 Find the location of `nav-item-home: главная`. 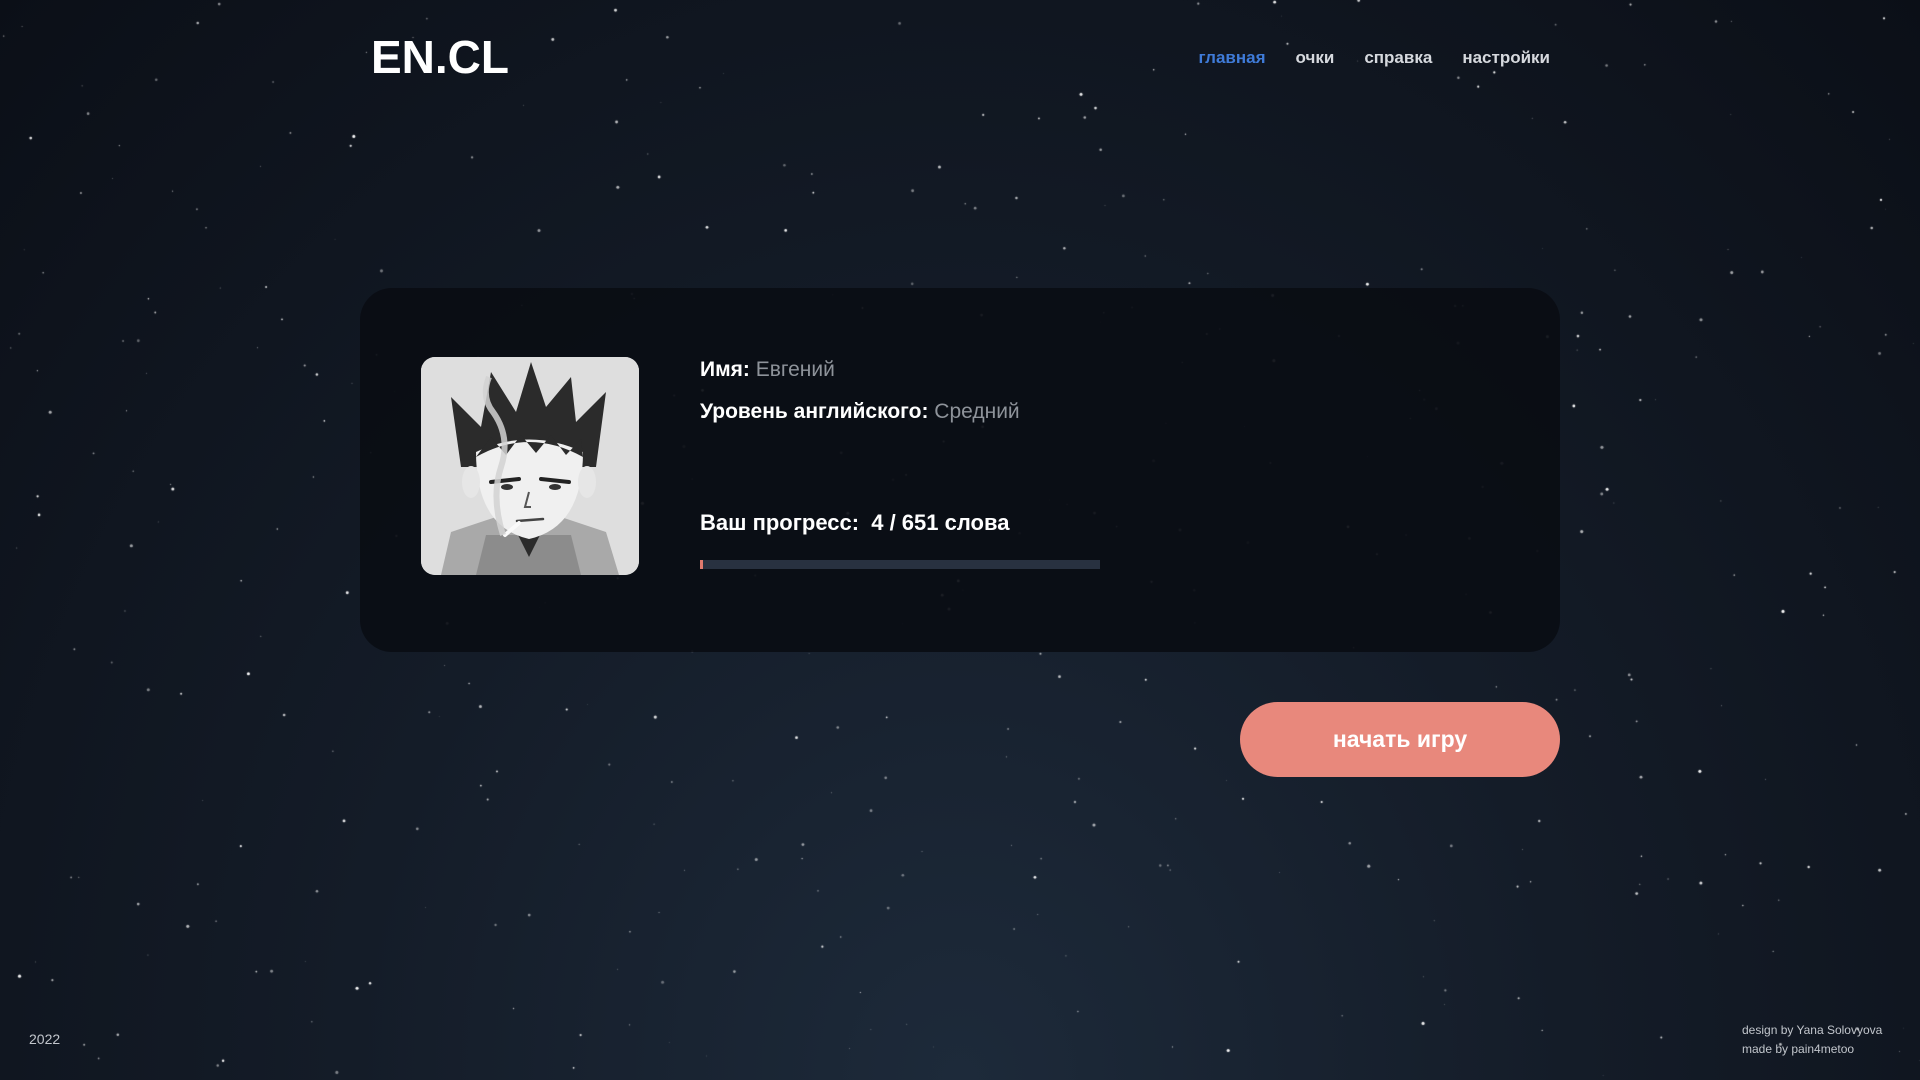

nav-item-home: главная is located at coordinates (1232, 58).